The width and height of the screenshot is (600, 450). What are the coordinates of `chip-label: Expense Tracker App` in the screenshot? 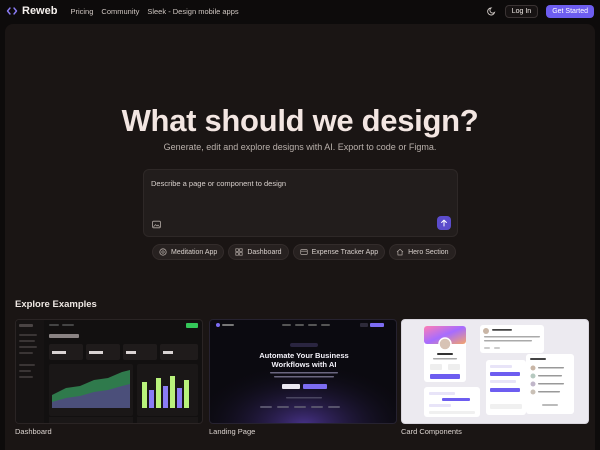 It's located at (345, 252).